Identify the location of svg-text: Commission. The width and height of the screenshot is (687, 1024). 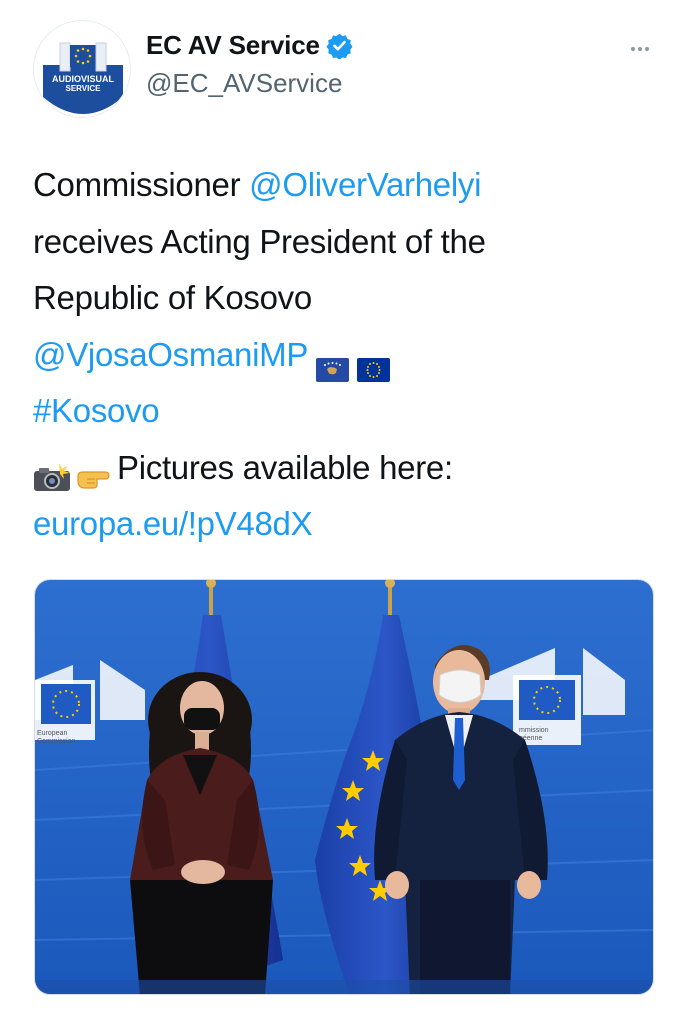
(56, 741).